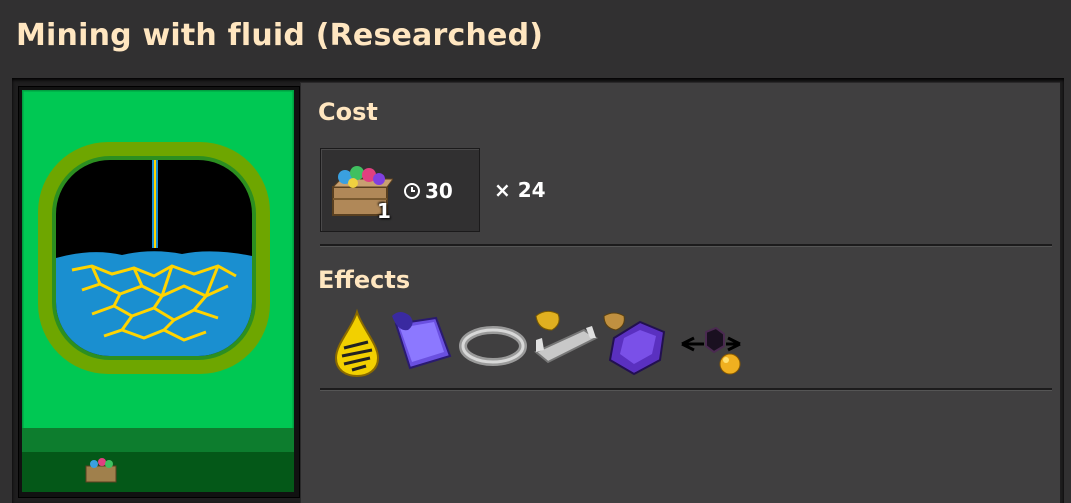 Image resolution: width=1071 pixels, height=503 pixels. I want to click on page-title: Mining with fluid (Researched), so click(280, 35).